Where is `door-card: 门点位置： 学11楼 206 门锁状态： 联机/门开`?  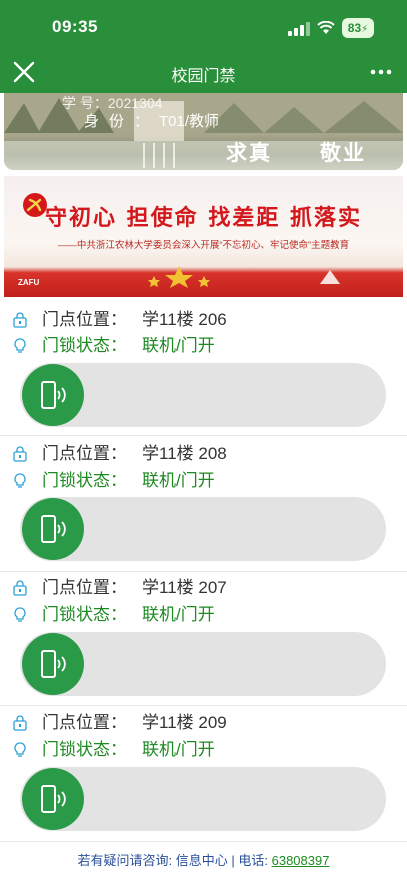
door-card: 门点位置： 学11楼 206 门锁状态： 联机/门开 is located at coordinates (203, 370).